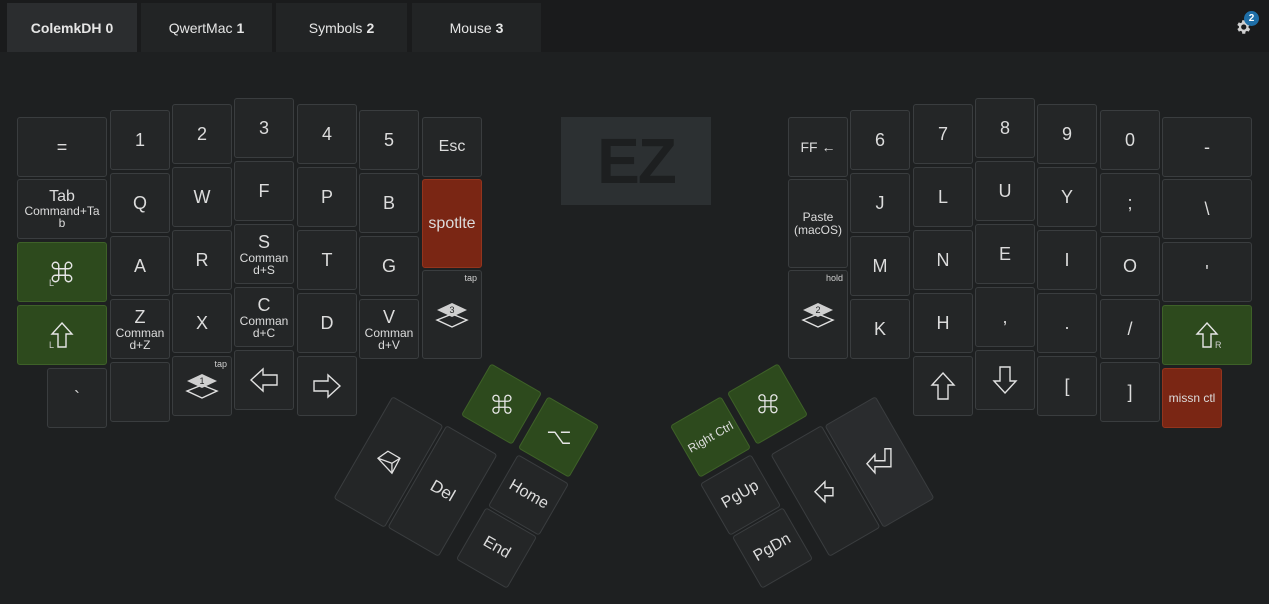  I want to click on key-7: 7, so click(943, 134).